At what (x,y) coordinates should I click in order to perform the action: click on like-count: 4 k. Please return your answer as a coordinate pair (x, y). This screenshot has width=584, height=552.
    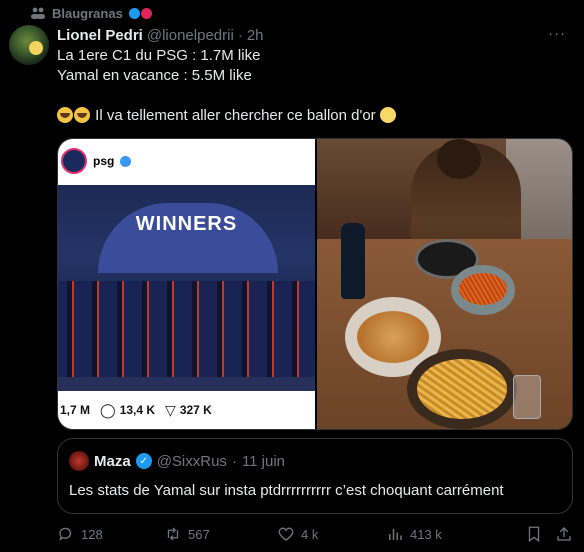
    Looking at the image, I should click on (310, 534).